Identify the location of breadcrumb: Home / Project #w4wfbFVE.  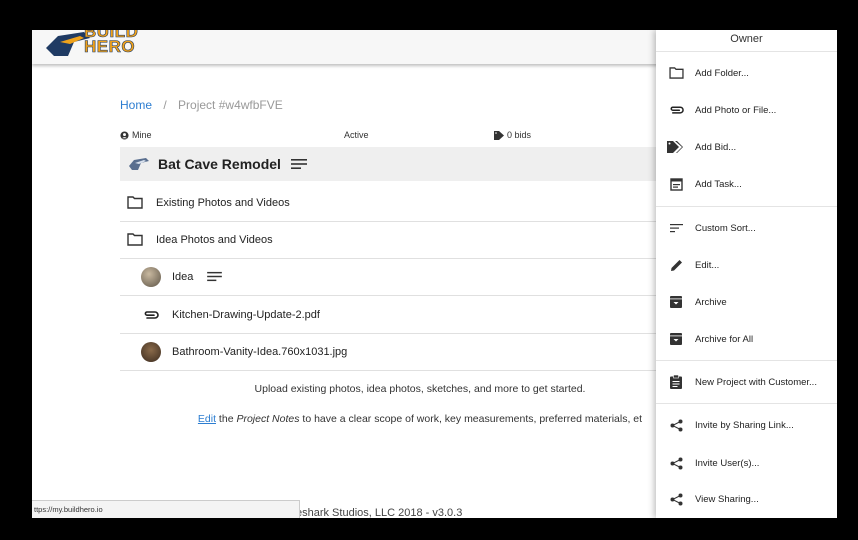
(201, 105).